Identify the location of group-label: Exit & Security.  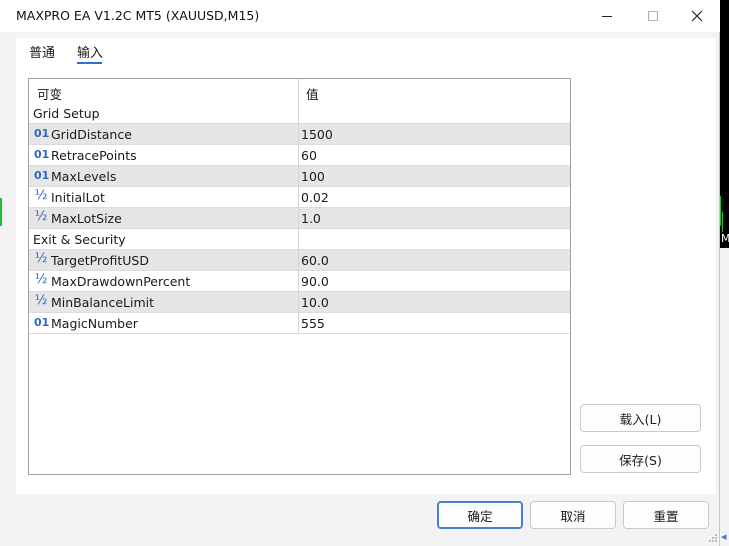
(79, 239).